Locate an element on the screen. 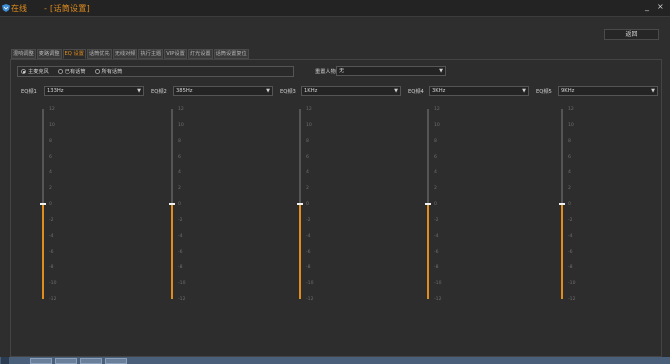 This screenshot has height=364, width=670. radio-label: 所有话筒 is located at coordinates (112, 72).